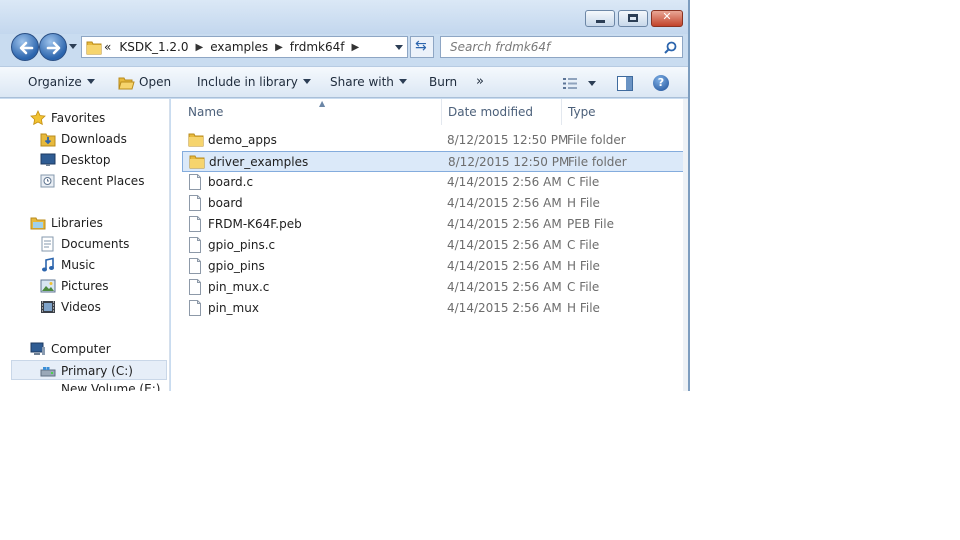 This screenshot has width=960, height=540. I want to click on sidebar-item-label: Pictures, so click(85, 286).